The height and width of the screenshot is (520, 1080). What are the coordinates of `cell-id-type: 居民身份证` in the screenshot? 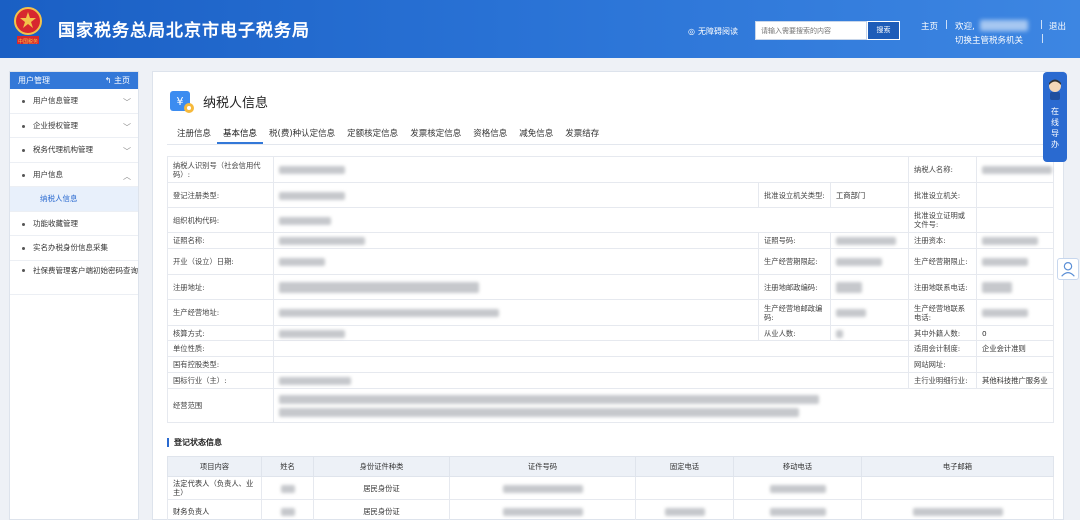 It's located at (381, 488).